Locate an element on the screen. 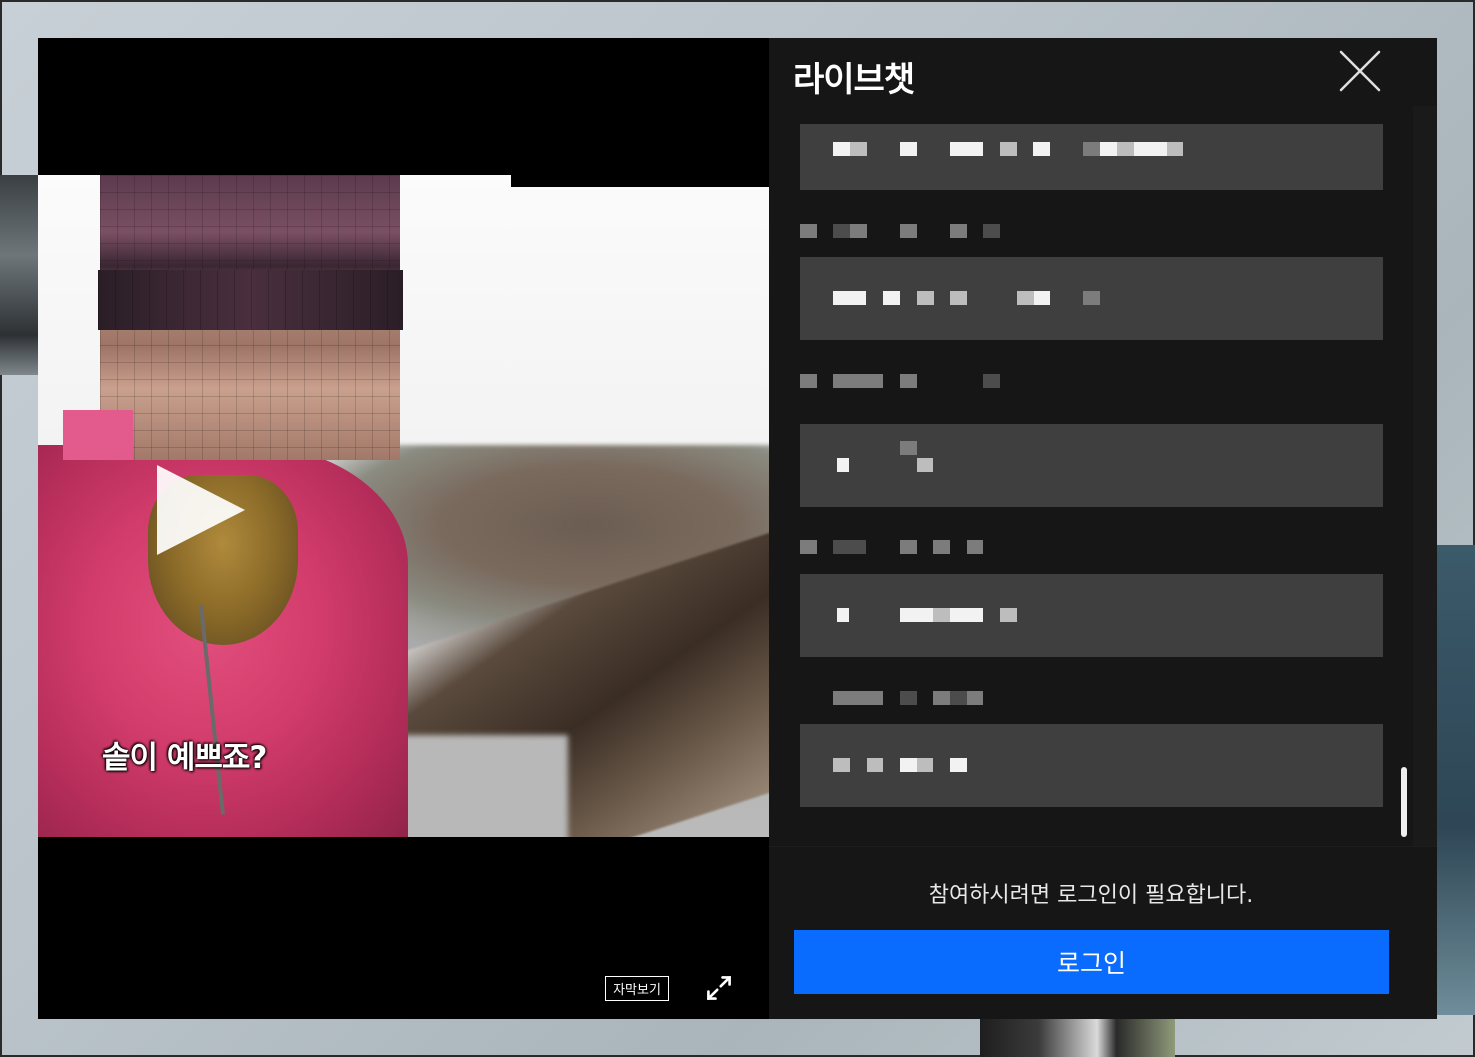  background-bottom is located at coordinates (1077, 1037).